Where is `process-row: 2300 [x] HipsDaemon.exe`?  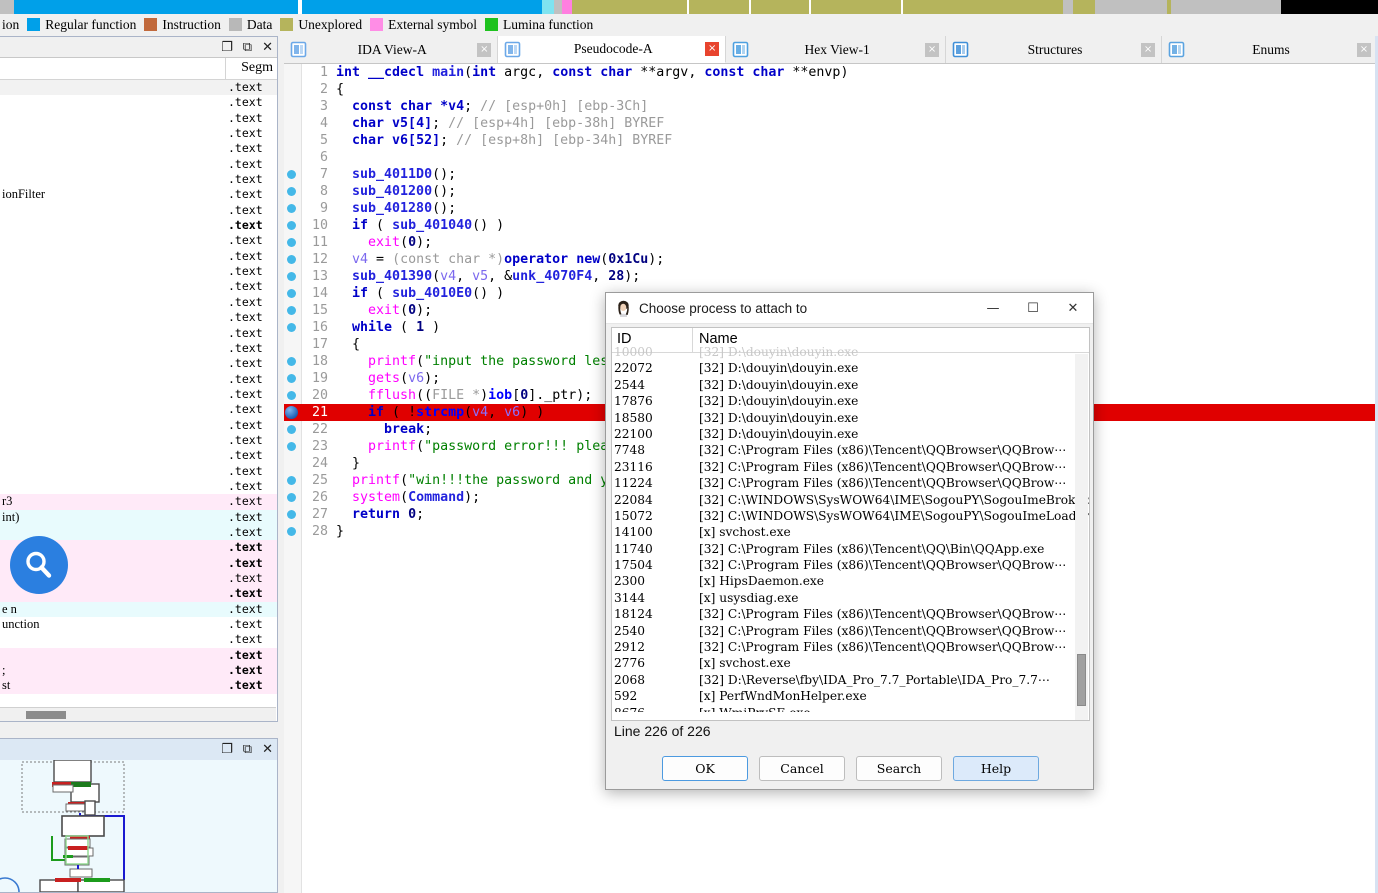
process-row: 2300 [x] HipsDaemon.exe is located at coordinates (850, 582).